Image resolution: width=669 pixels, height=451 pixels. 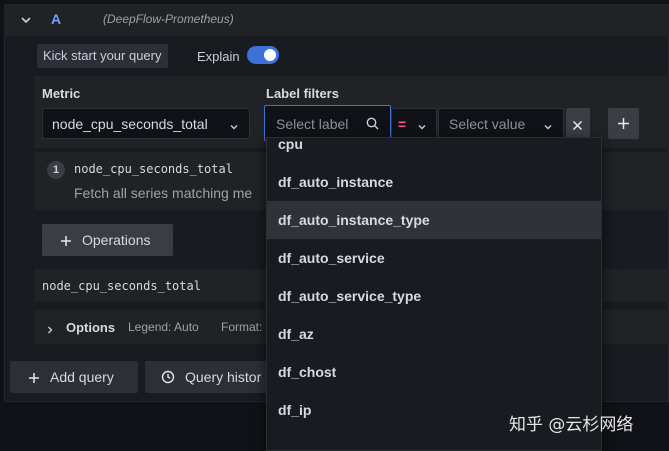 I want to click on query-history-button: Query histor, so click(x=207, y=377).